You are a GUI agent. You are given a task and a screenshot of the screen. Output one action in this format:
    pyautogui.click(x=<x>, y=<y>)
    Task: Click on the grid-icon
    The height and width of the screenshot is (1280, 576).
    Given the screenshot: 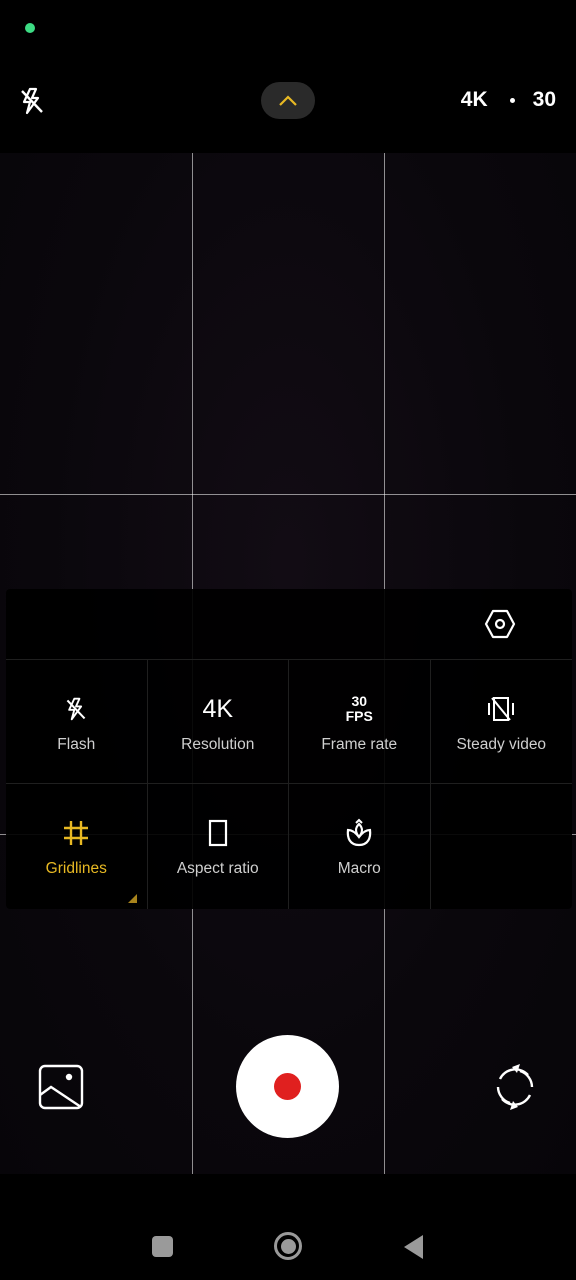 What is the action you would take?
    pyautogui.click(x=76, y=833)
    